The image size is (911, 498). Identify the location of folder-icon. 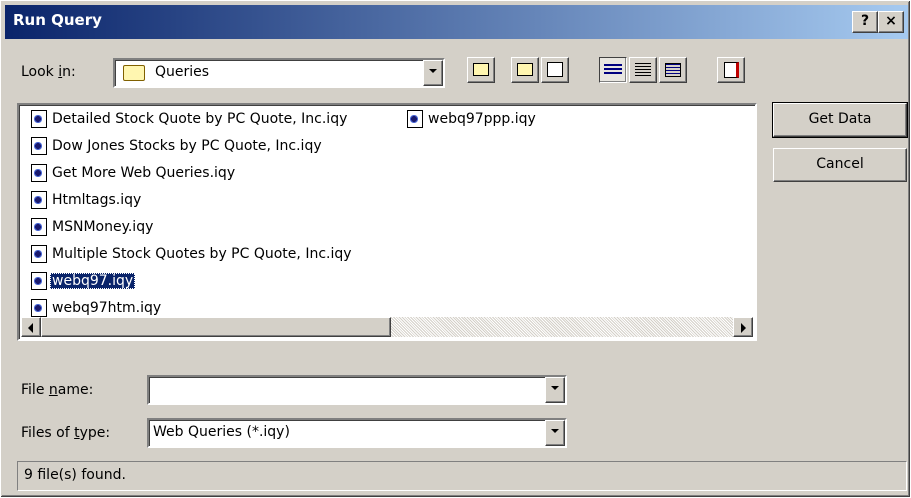
(134, 73).